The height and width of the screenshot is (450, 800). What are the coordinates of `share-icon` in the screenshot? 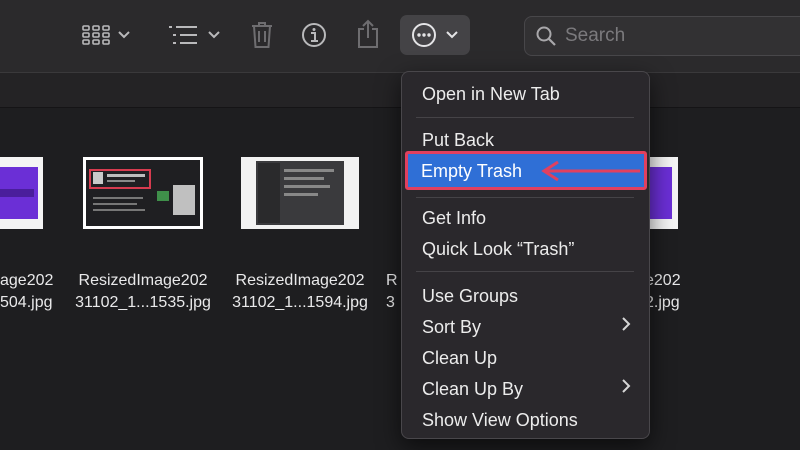 It's located at (368, 33).